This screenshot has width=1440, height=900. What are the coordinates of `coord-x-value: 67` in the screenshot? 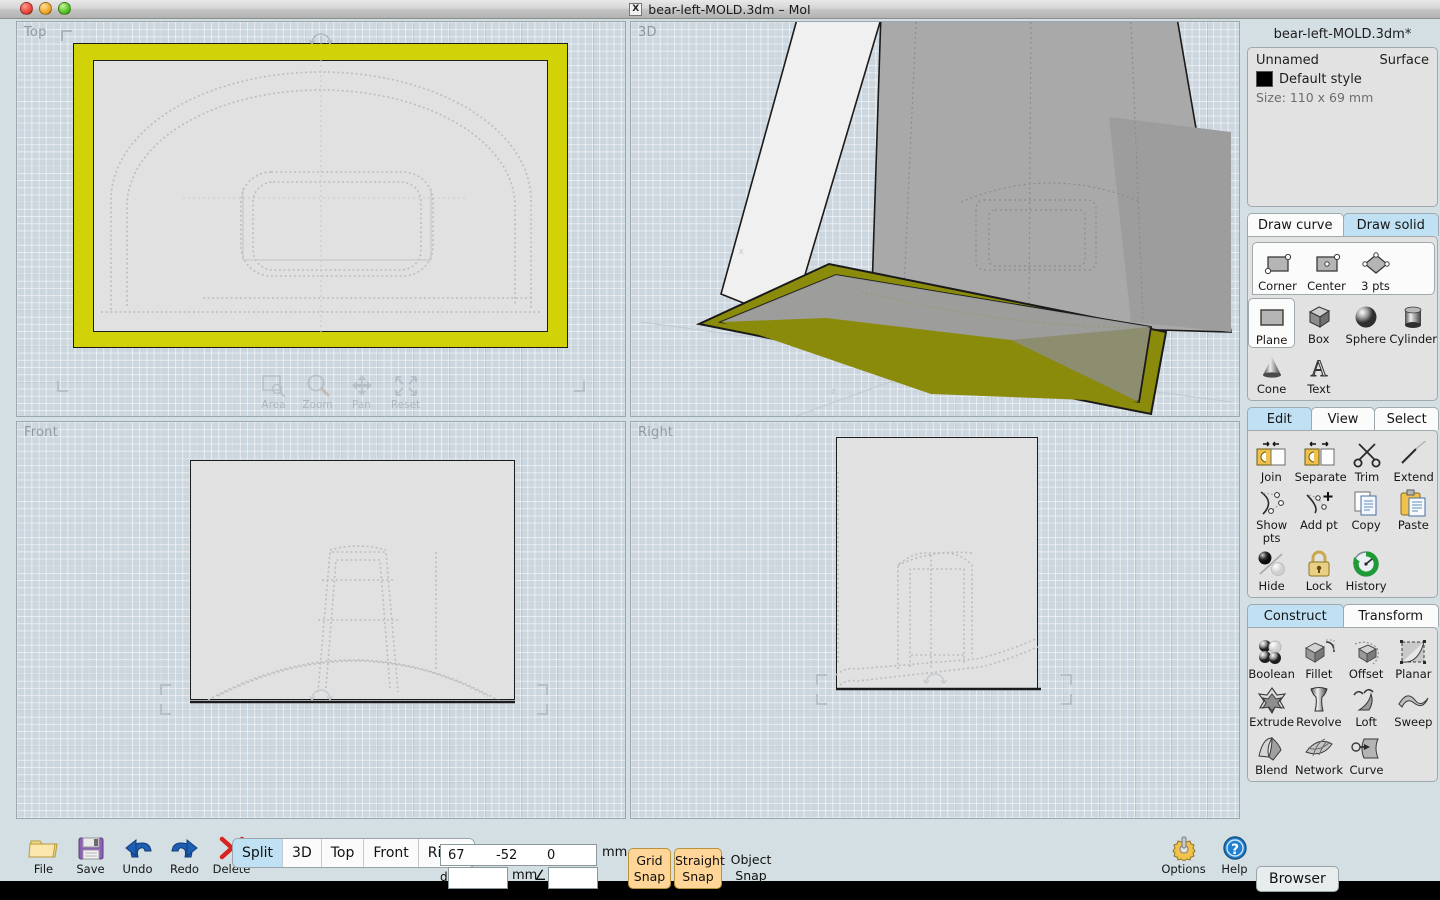 It's located at (456, 855).